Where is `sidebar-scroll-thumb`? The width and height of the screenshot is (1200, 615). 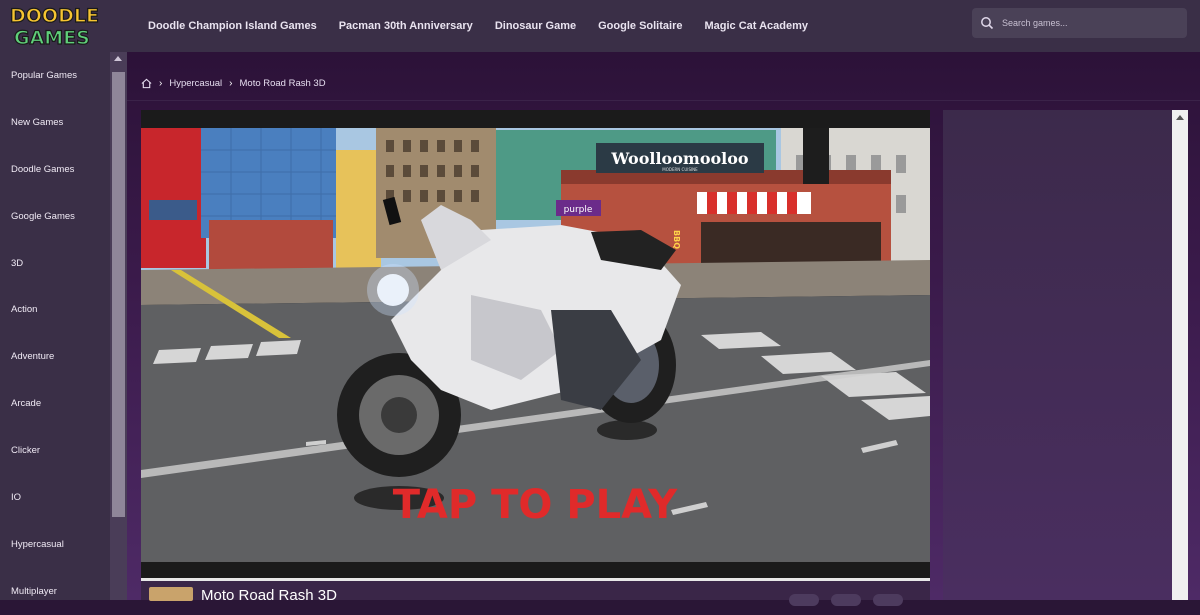 sidebar-scroll-thumb is located at coordinates (118, 294).